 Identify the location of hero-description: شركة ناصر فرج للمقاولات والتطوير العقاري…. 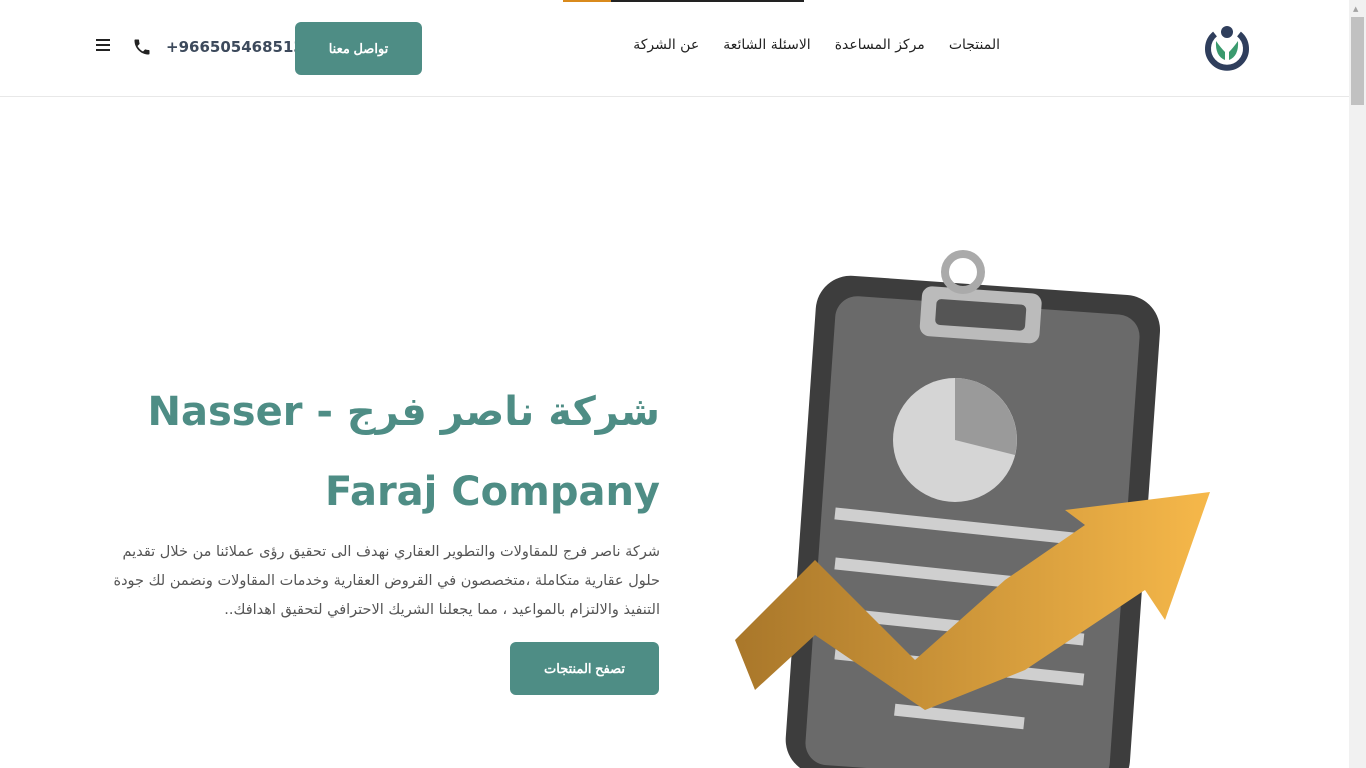
(386, 581).